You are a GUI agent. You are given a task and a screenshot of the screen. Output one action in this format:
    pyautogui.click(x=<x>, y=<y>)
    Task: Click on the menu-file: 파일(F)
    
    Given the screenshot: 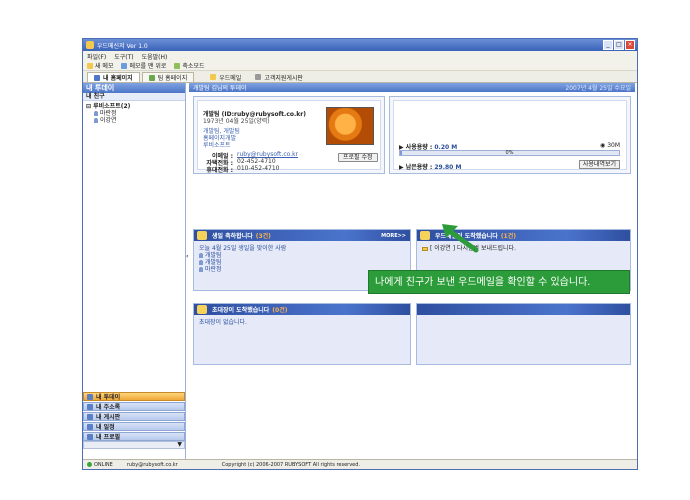 What is the action you would take?
    pyautogui.click(x=96, y=56)
    